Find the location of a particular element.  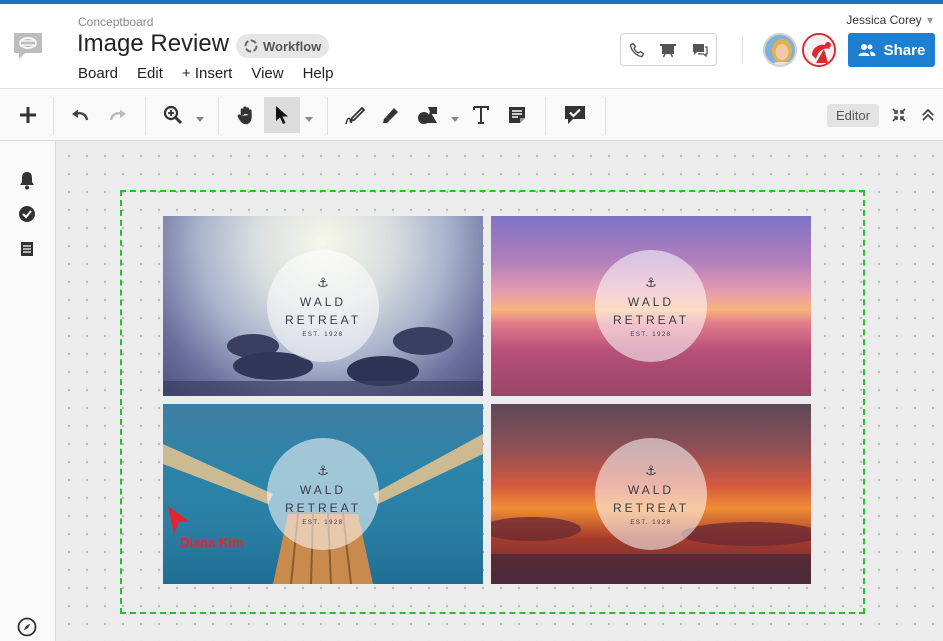

undo-button is located at coordinates (80, 115).